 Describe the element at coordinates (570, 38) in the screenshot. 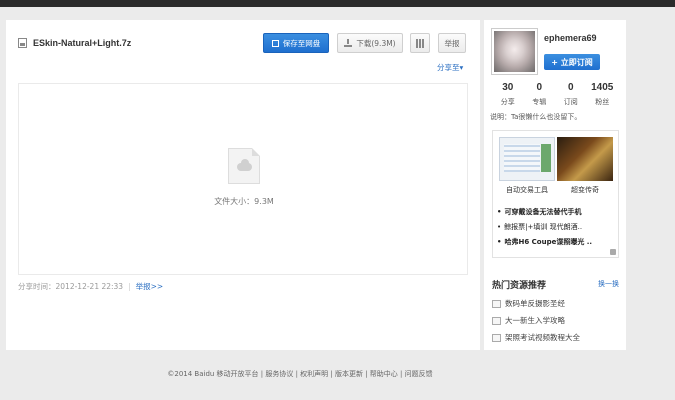

I see `username: ephemera69` at that location.